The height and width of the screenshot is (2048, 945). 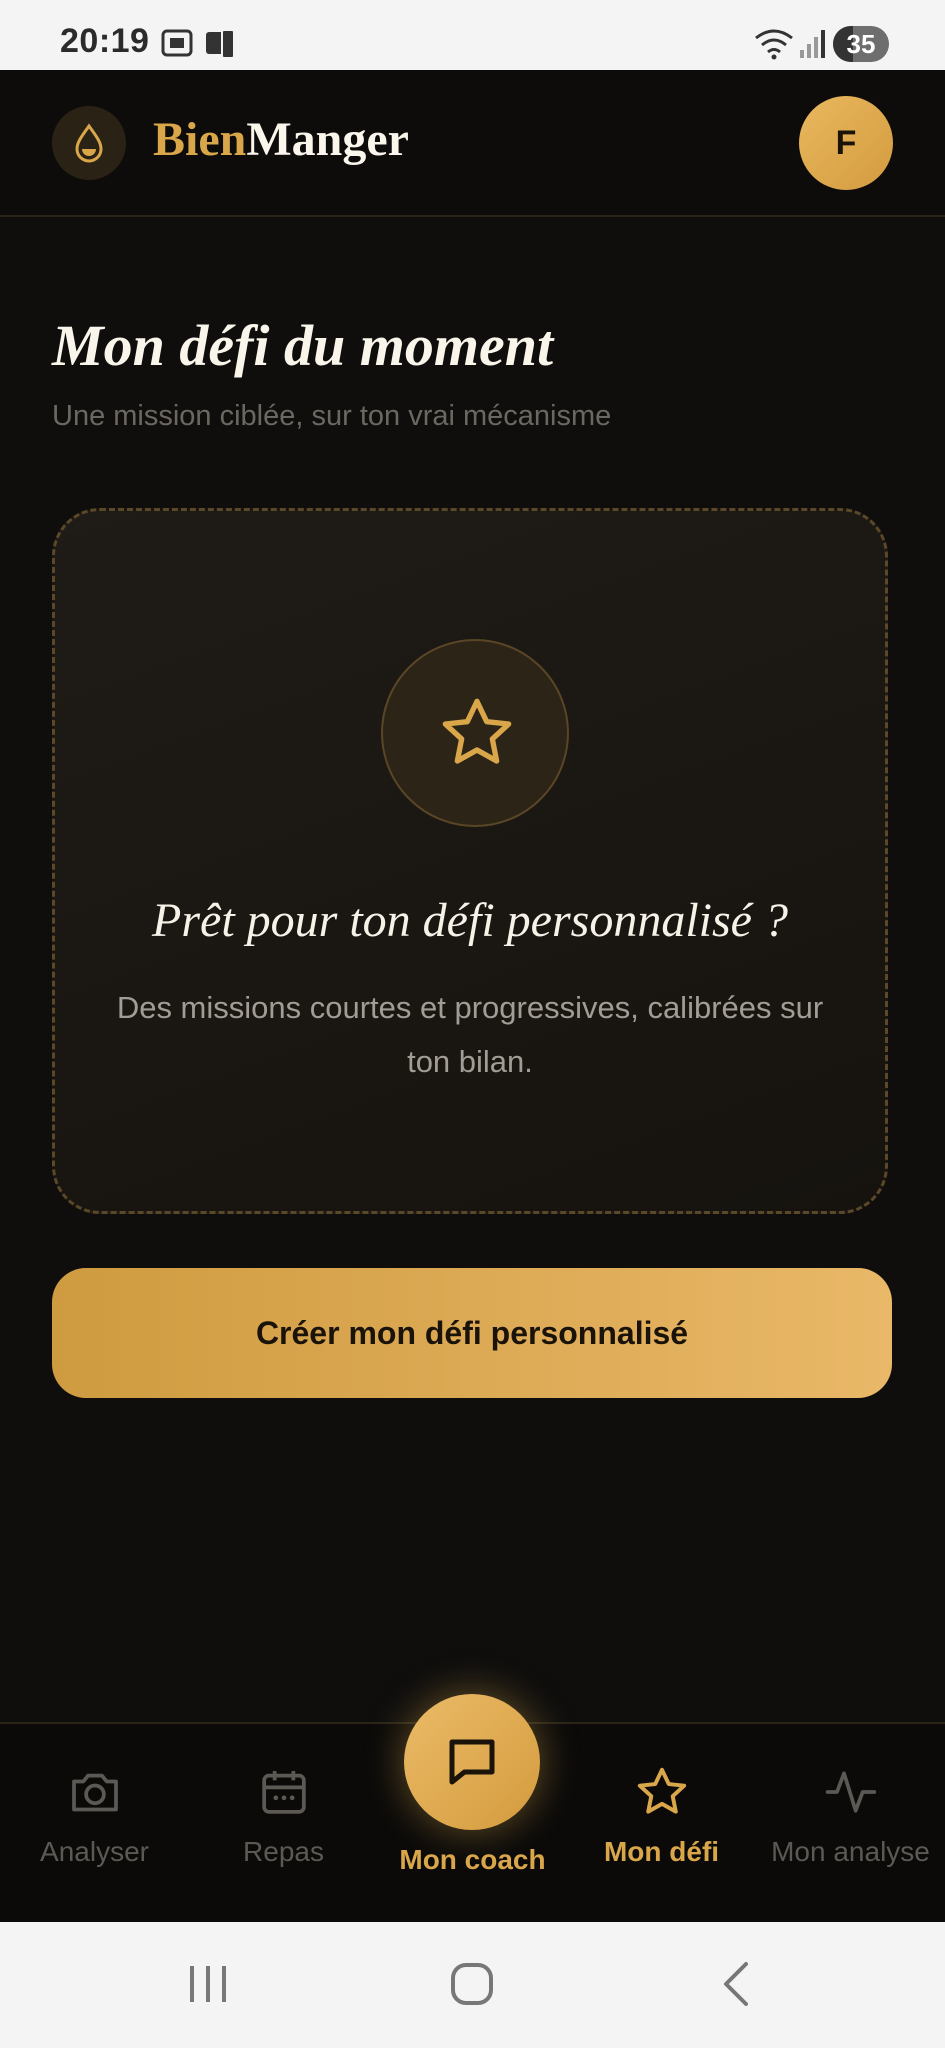 I want to click on card-title: Prêt pour ton défi personnalisé ?, so click(x=470, y=920).